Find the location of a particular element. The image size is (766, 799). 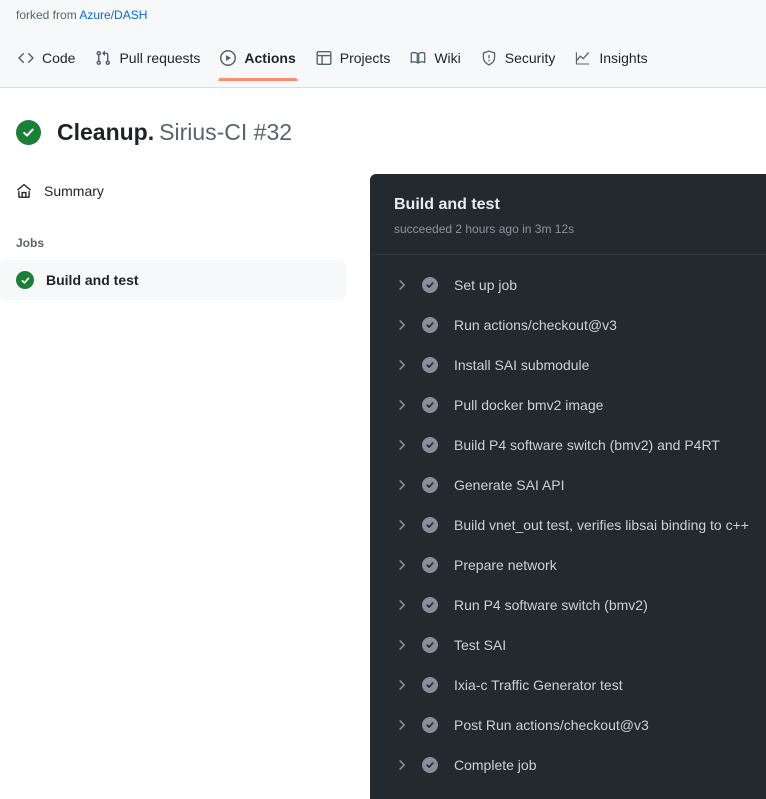

nav-tab-label: Actions is located at coordinates (270, 58).